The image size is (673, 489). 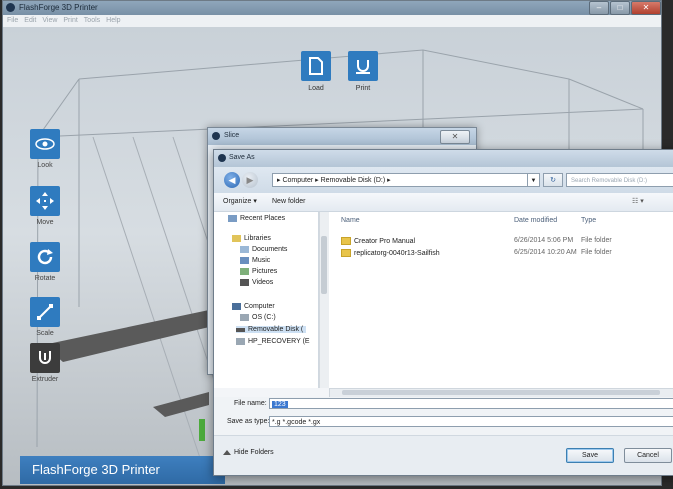 I want to click on move-icon, so click(x=45, y=201).